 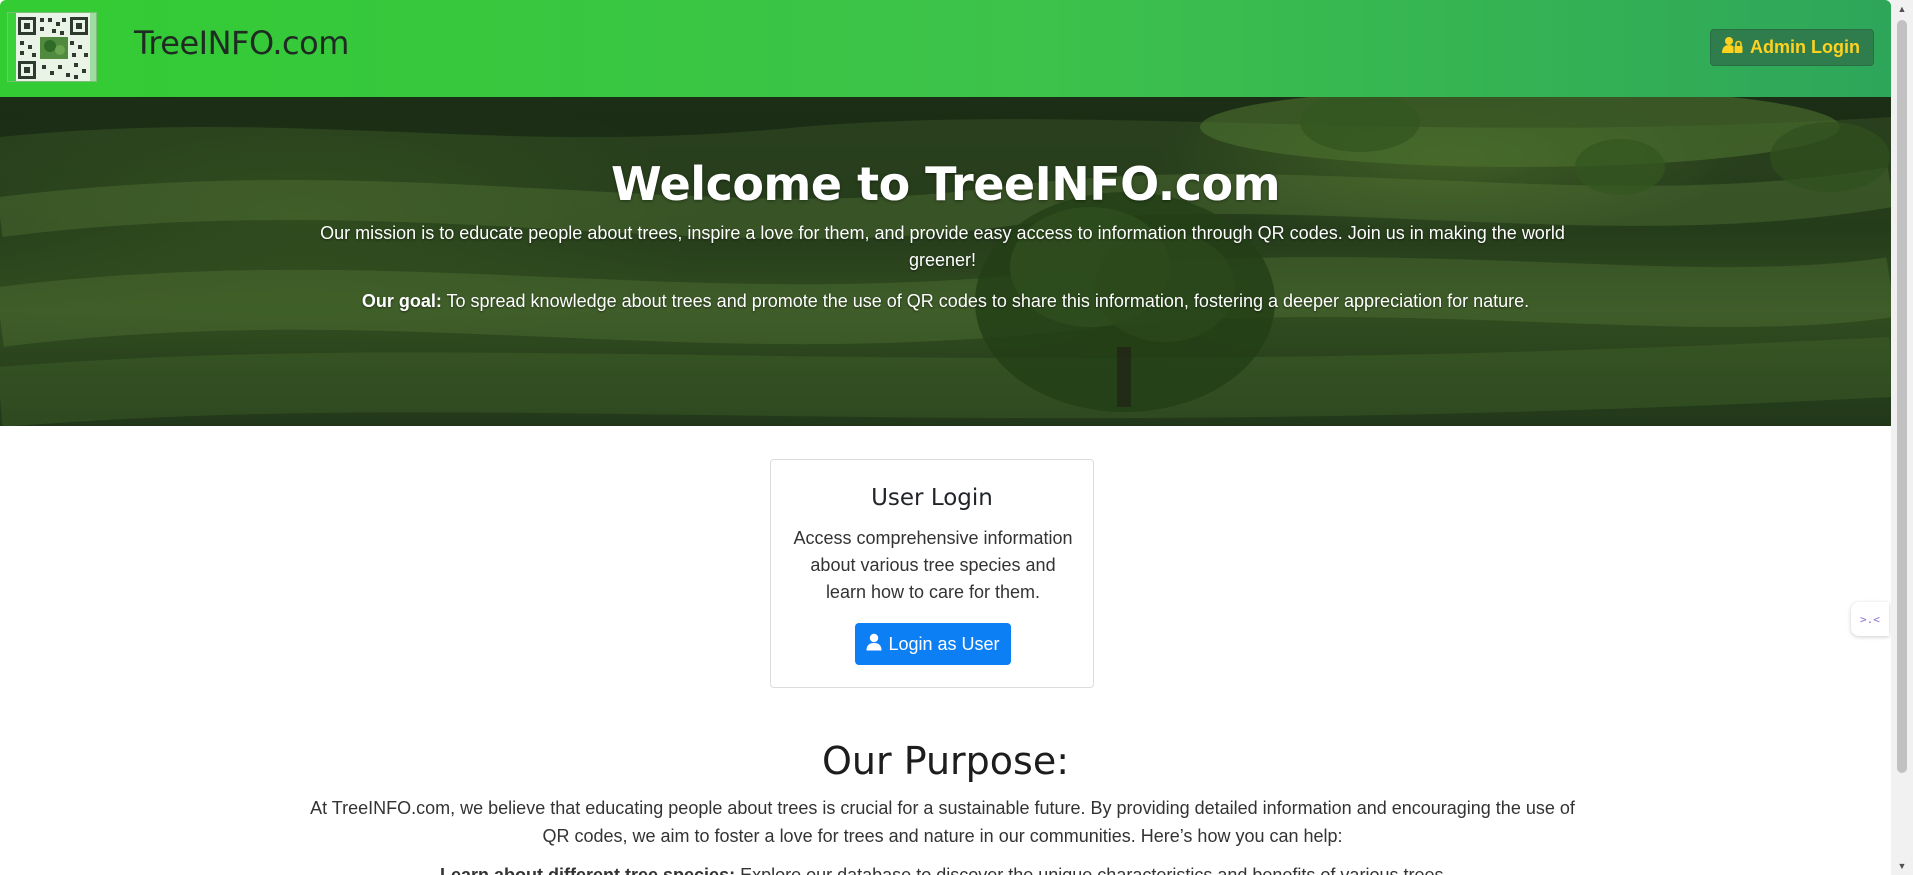 What do you see at coordinates (241, 43) in the screenshot?
I see `brand-title: TreeINFO.com` at bounding box center [241, 43].